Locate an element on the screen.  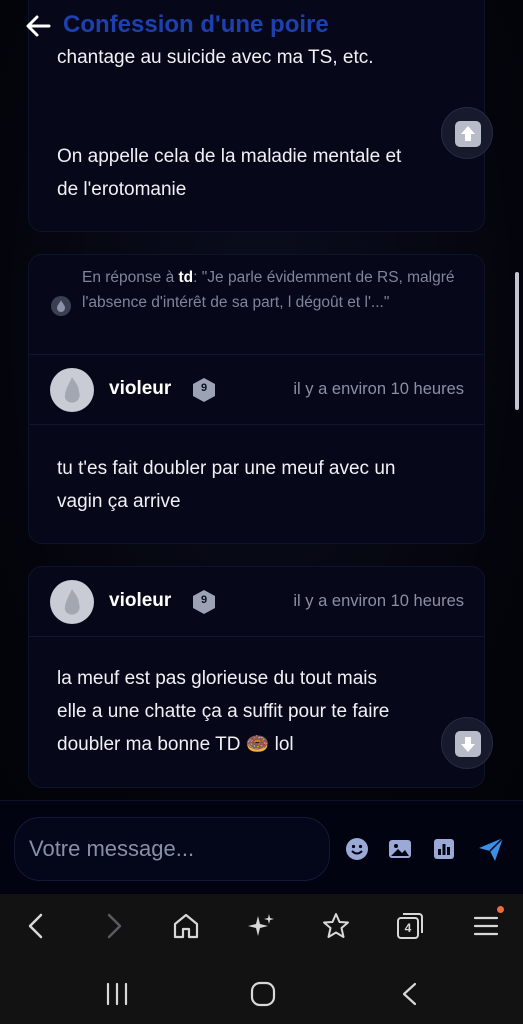
scroll-up-button is located at coordinates (467, 133).